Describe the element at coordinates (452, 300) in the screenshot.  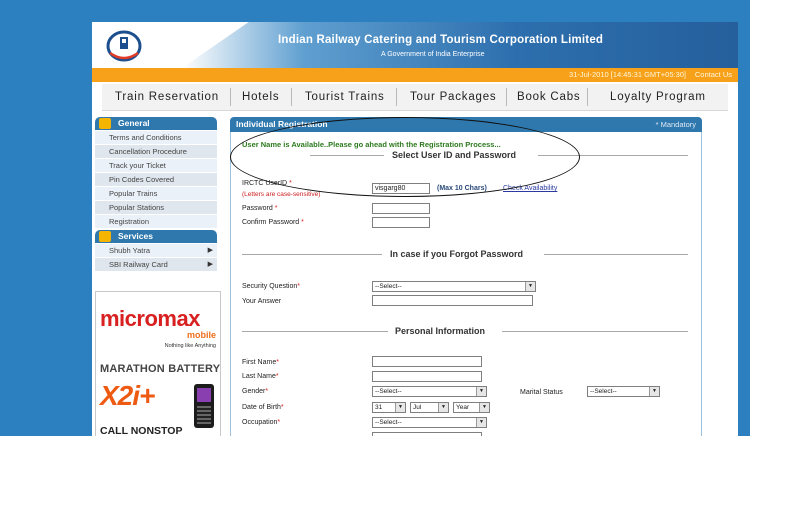
I see `your-answer-input` at that location.